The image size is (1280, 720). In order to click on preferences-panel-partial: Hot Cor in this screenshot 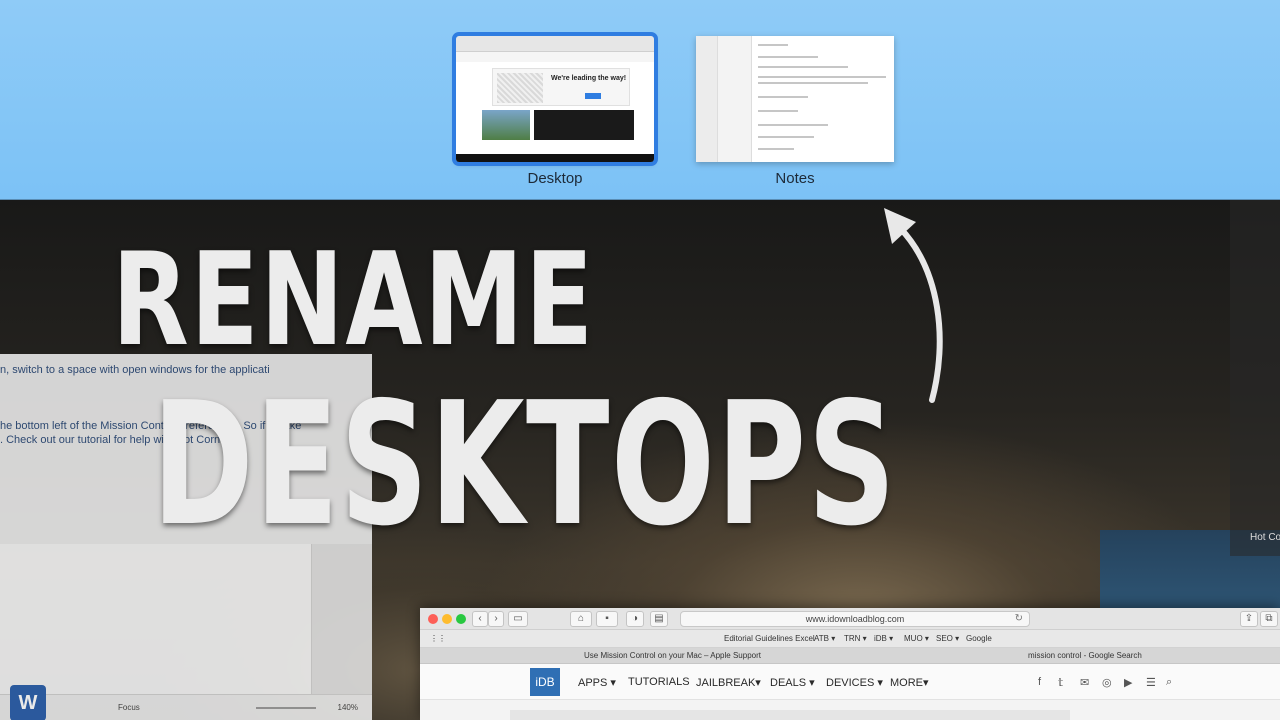, I will do `click(1255, 378)`.